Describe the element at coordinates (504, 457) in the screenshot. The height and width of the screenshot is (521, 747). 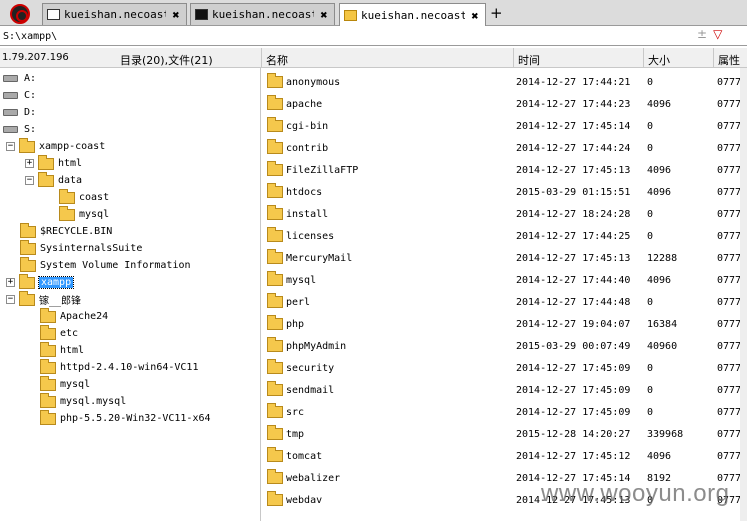
I see `file-row: tomcat 2014-12-27 17:45:12 4096 0777` at that location.